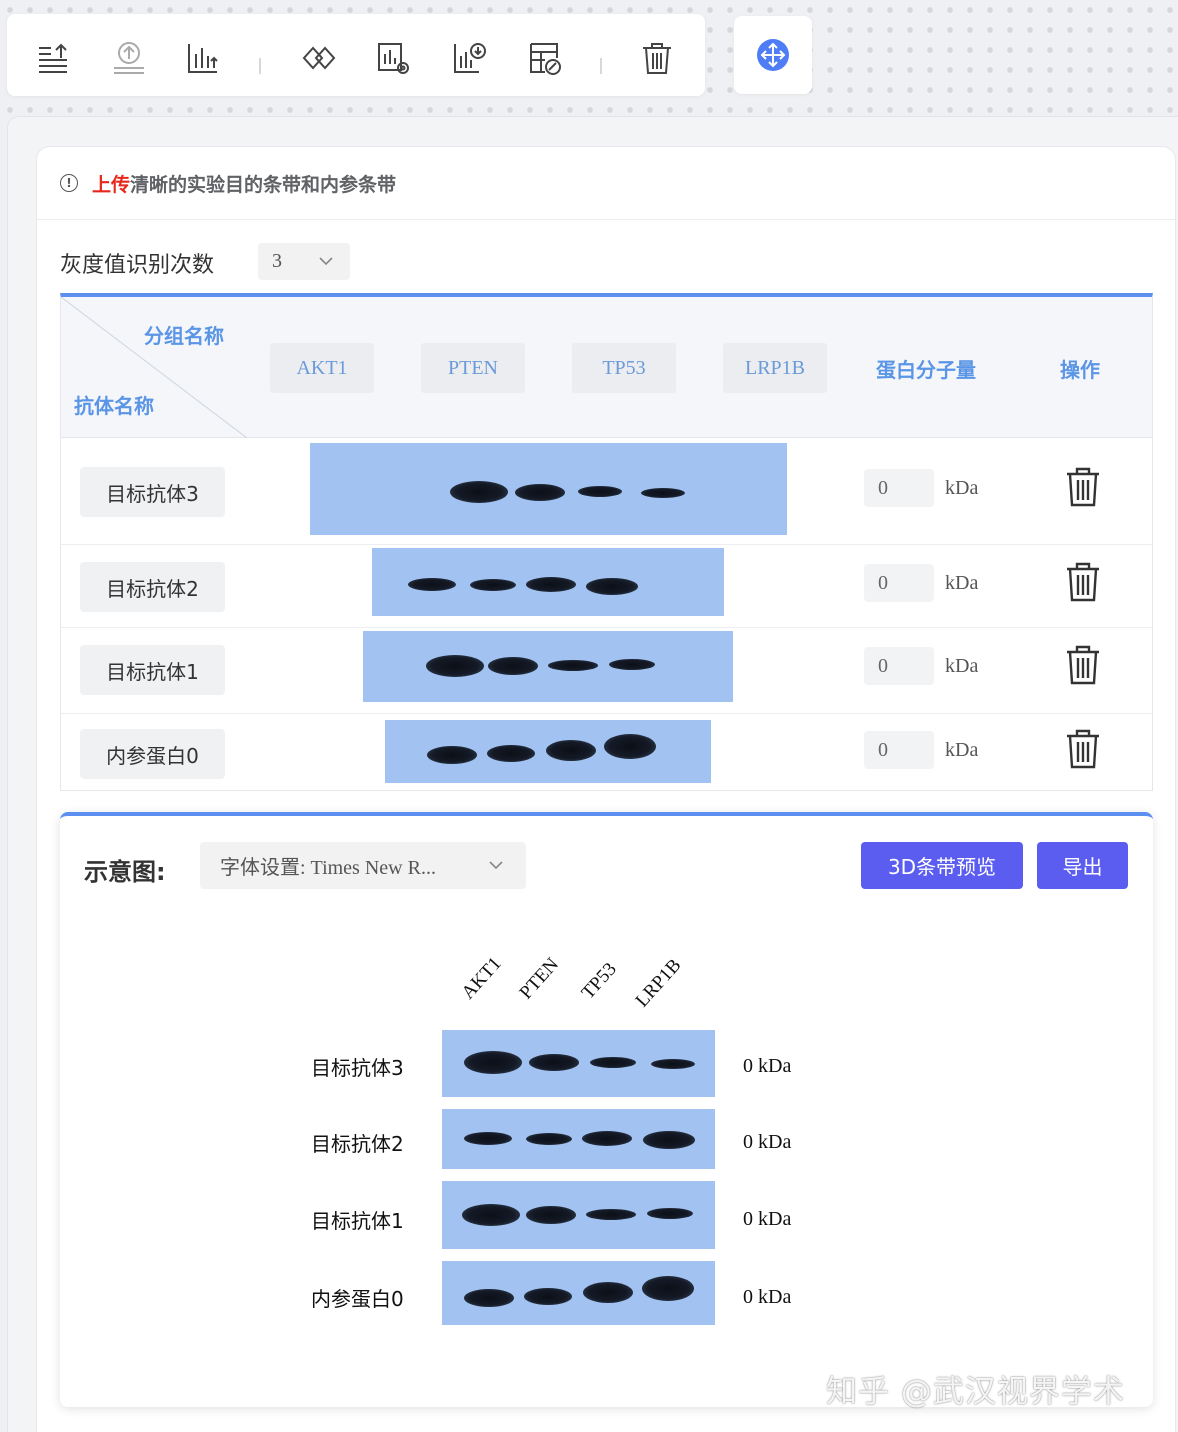 The width and height of the screenshot is (1178, 1432). I want to click on gray-detect-select: 3, so click(304, 261).